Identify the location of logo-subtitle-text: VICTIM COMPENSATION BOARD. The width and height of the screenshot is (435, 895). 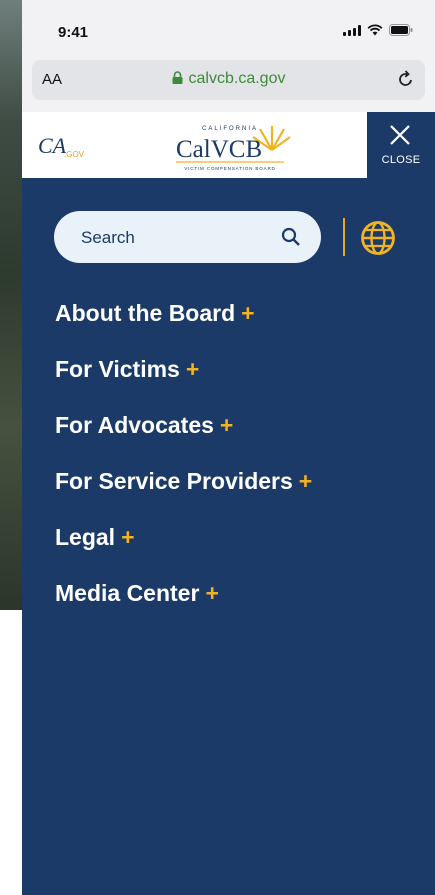
(229, 168).